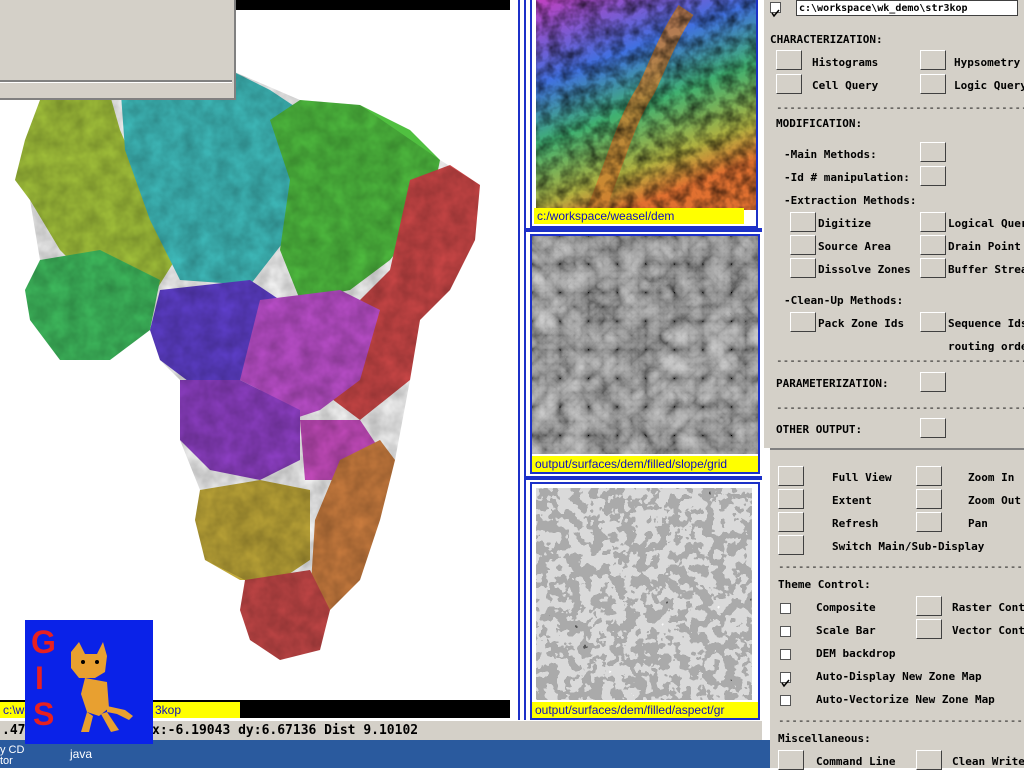  Describe the element at coordinates (791, 522) in the screenshot. I see `refresh-button` at that location.